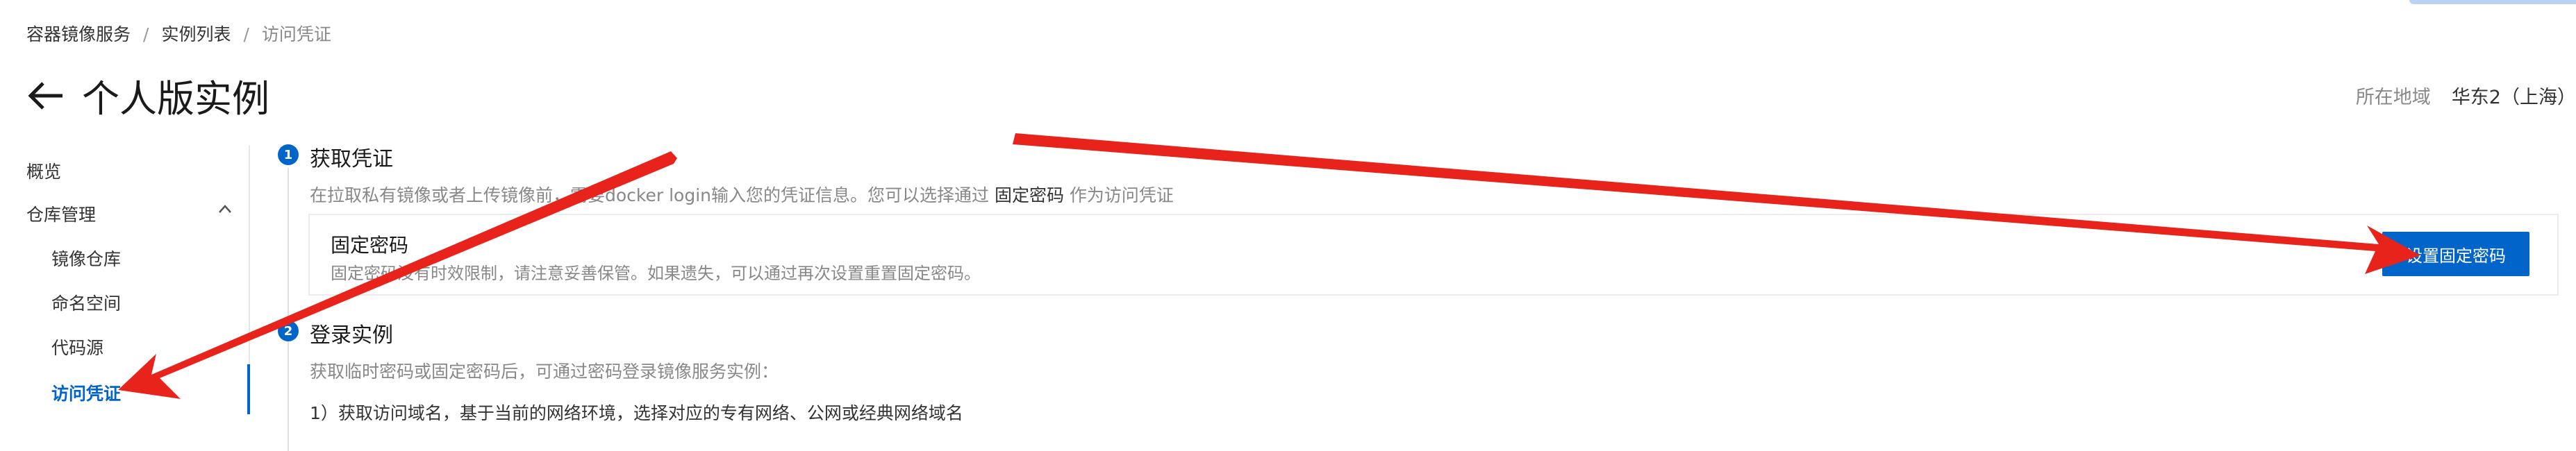 Image resolution: width=2576 pixels, height=451 pixels. I want to click on breadcrumb-item-current: 访问凭证, so click(296, 34).